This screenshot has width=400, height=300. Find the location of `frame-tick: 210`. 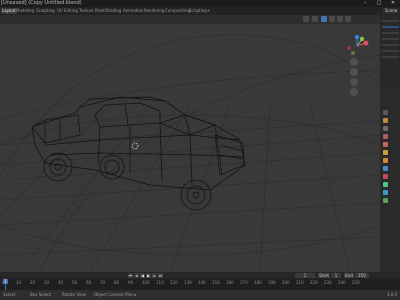

frame-tick: 210 is located at coordinates (300, 282).